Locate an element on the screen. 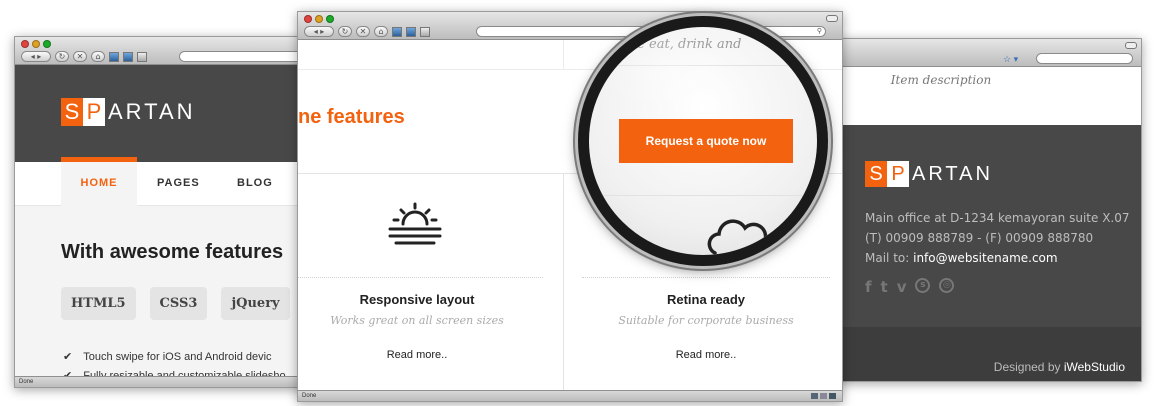  dribbble-icon: ◎ is located at coordinates (947, 285).